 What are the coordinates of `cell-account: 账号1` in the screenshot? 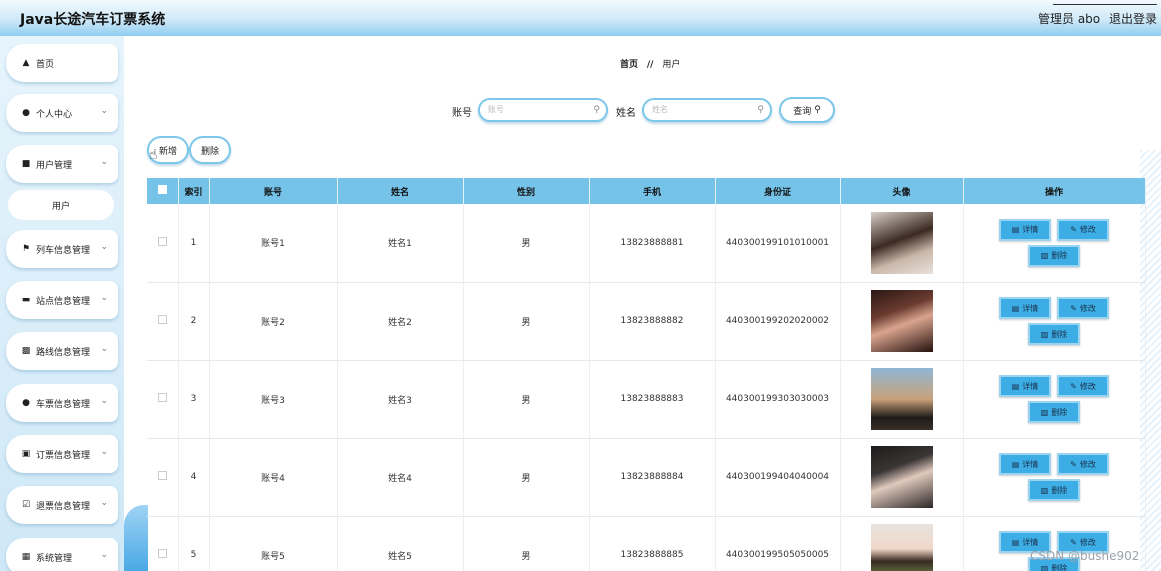 It's located at (273, 243).